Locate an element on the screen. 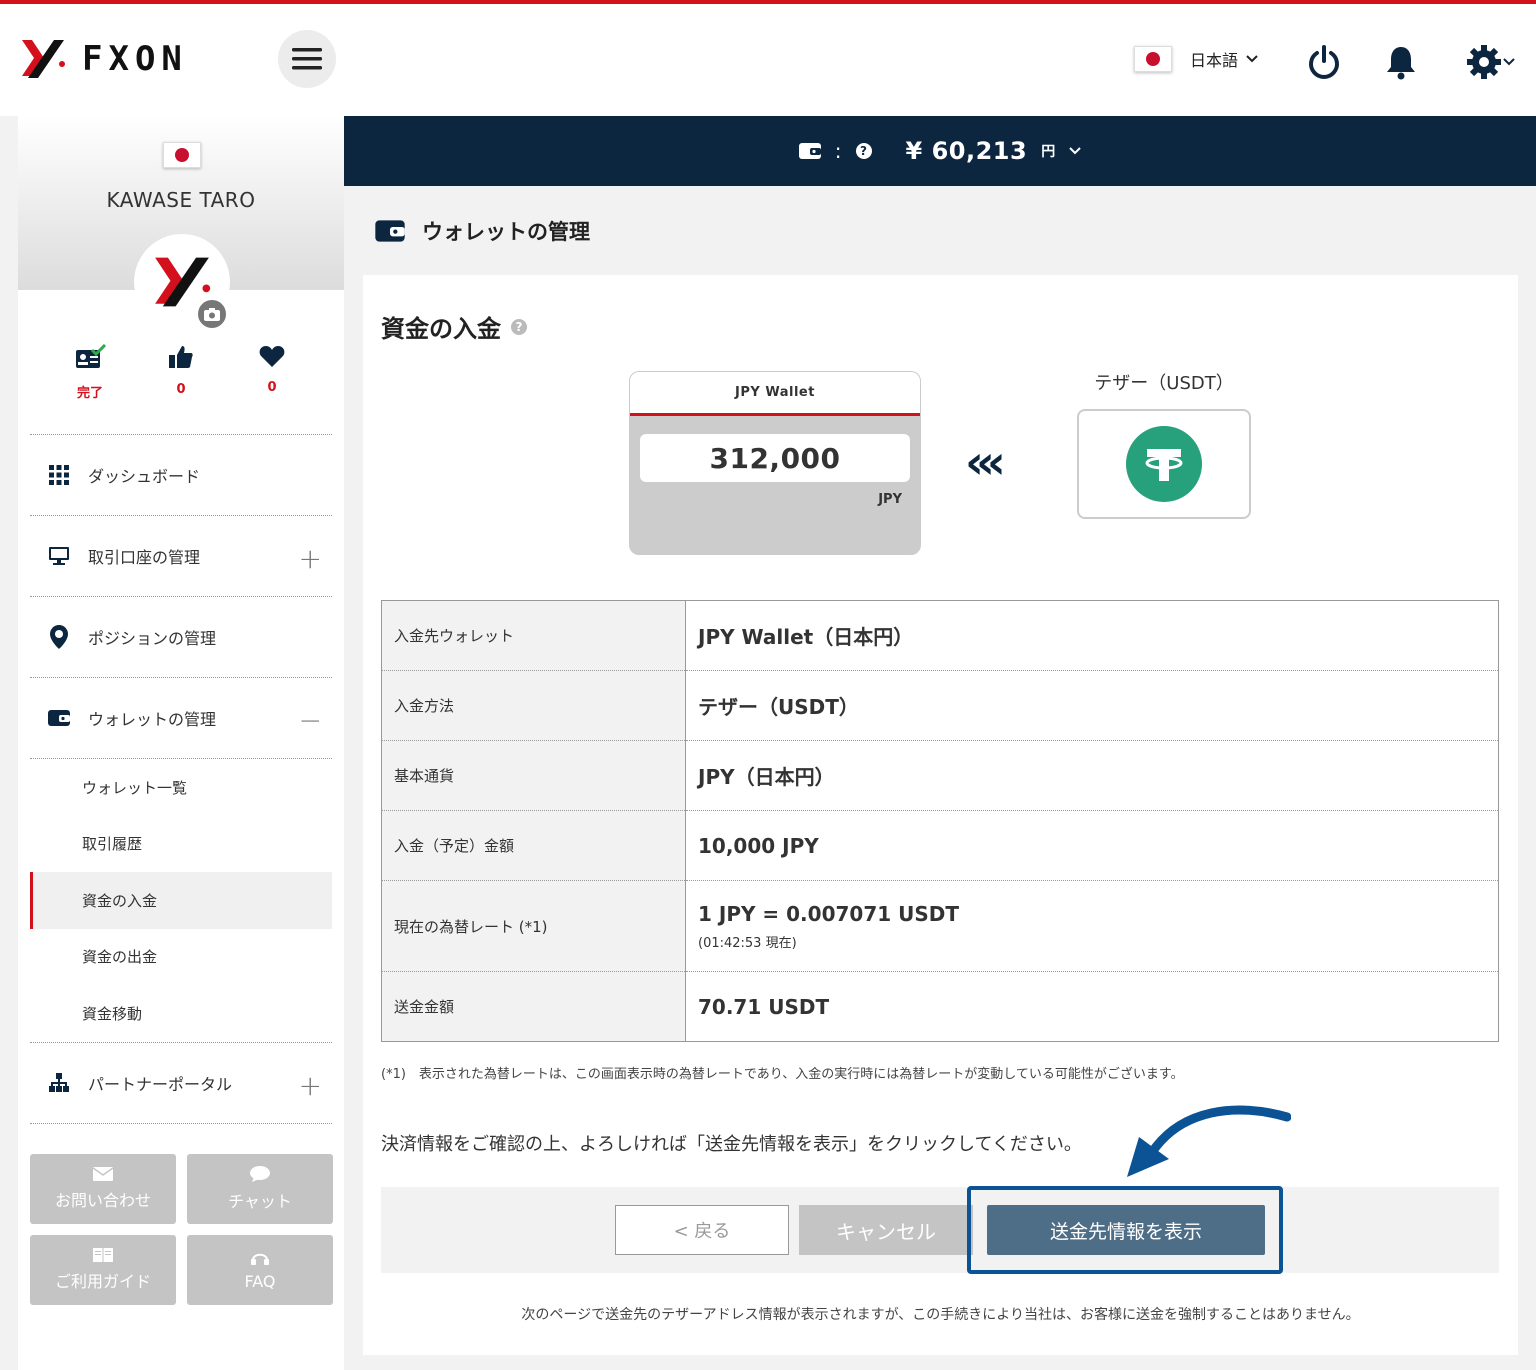  table-row: 入金（予定）金額 10,000 JPY is located at coordinates (940, 845).